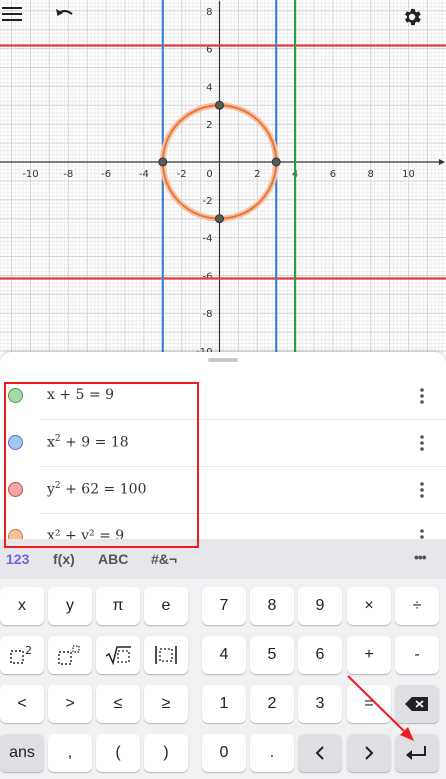  Describe the element at coordinates (208, 239) in the screenshot. I see `y-tick-label: -4` at that location.